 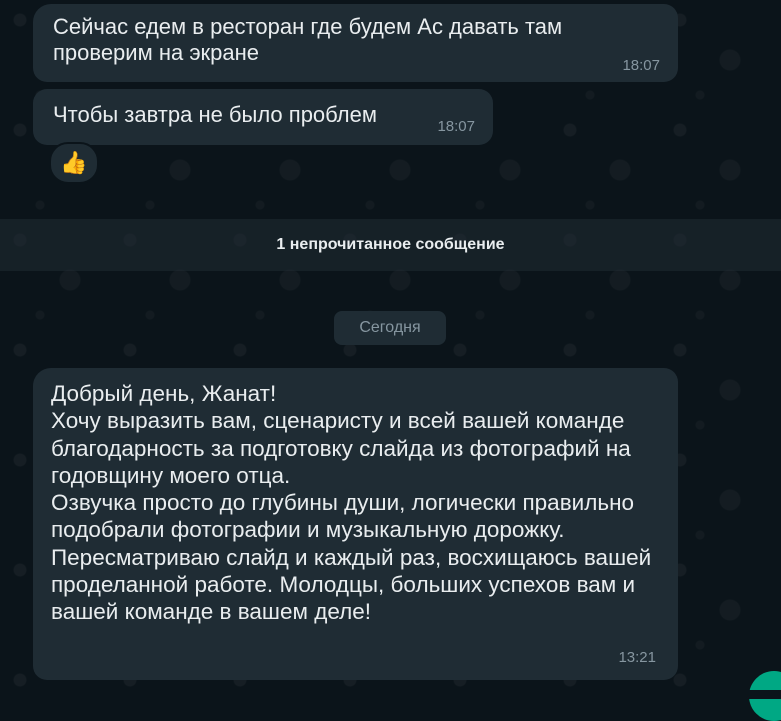 What do you see at coordinates (637, 657) in the screenshot?
I see `message-time: 13:21` at bounding box center [637, 657].